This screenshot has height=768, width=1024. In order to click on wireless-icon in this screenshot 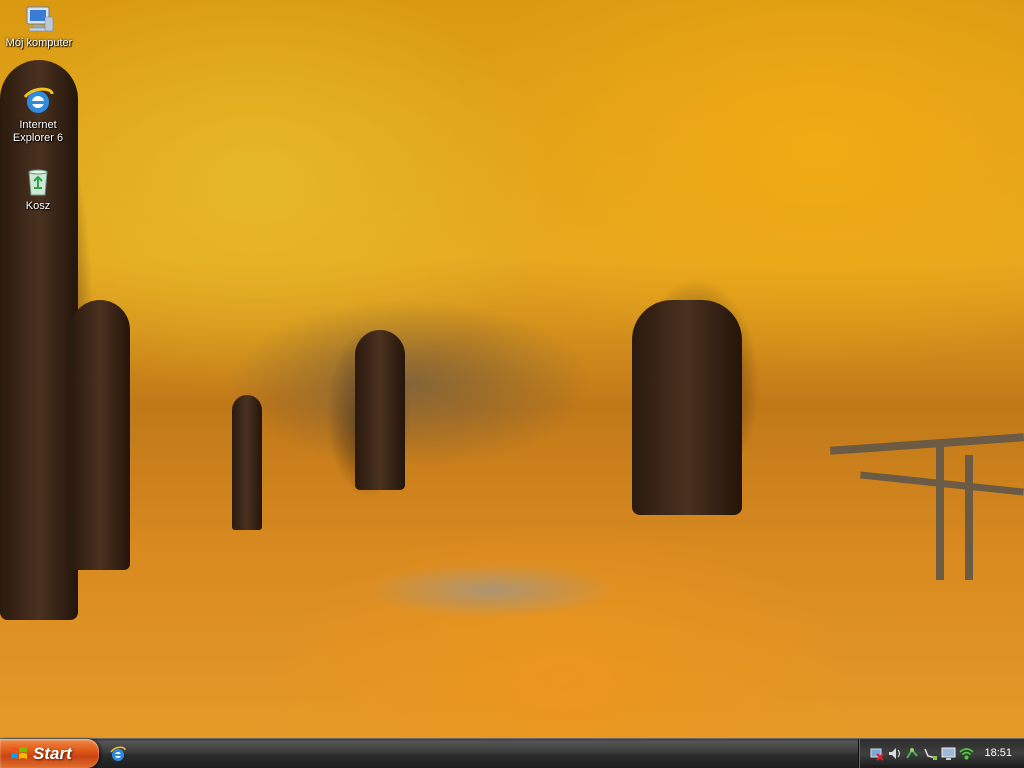, I will do `click(966, 753)`.